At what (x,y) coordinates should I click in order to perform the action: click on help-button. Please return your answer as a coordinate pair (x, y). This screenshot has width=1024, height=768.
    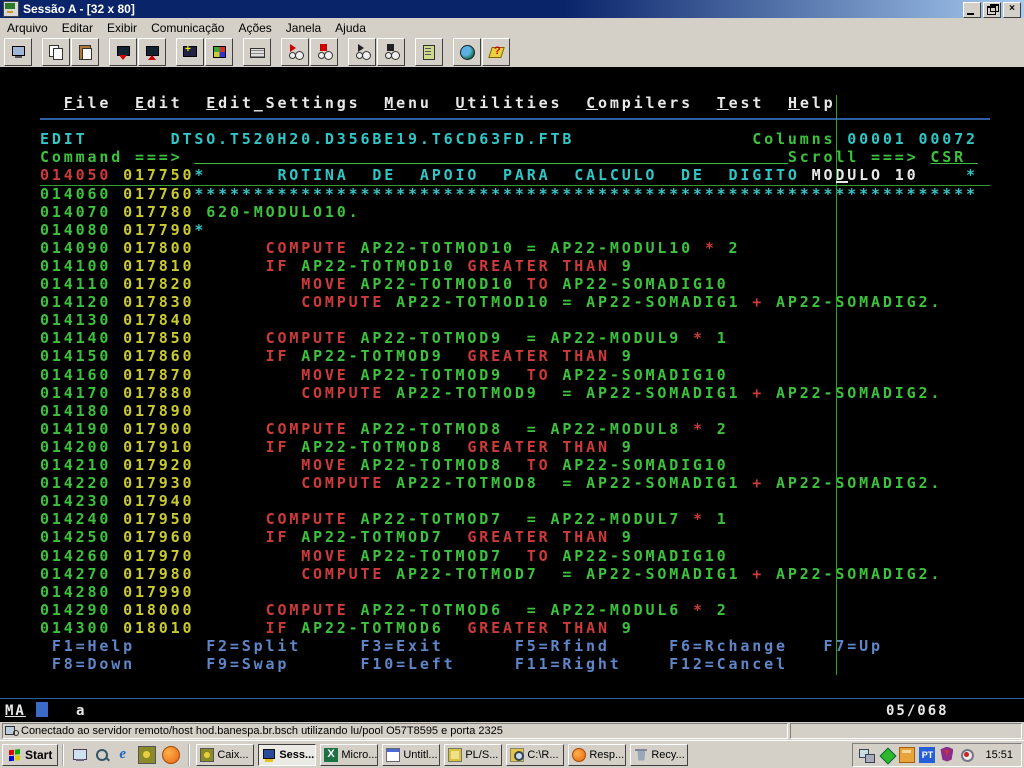
    Looking at the image, I should click on (496, 52).